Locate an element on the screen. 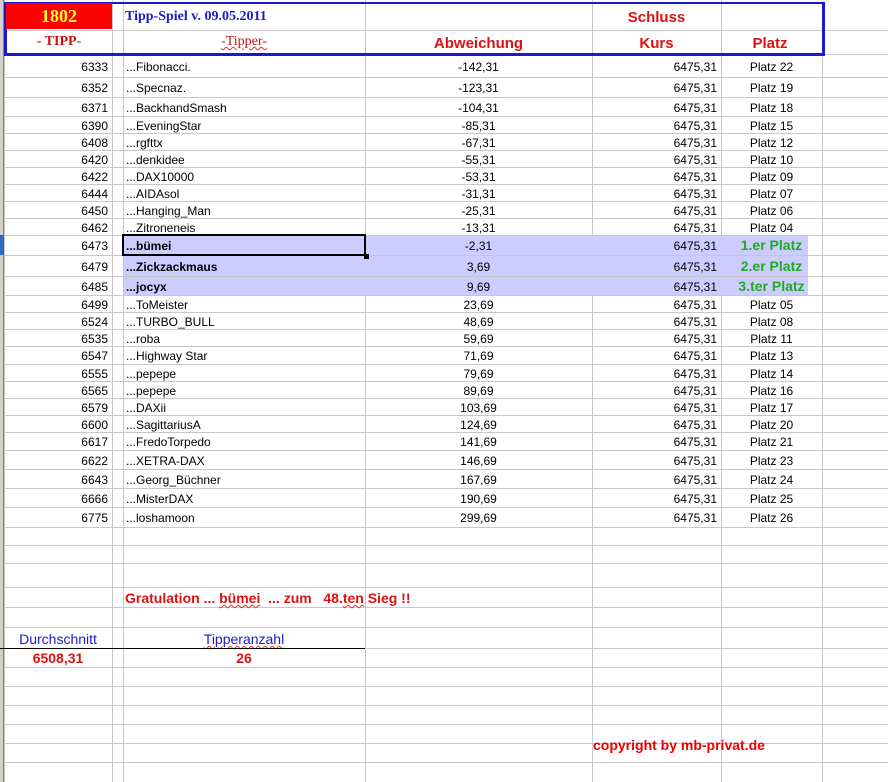  tipper-name: ...Fibonacci. is located at coordinates (244, 67).